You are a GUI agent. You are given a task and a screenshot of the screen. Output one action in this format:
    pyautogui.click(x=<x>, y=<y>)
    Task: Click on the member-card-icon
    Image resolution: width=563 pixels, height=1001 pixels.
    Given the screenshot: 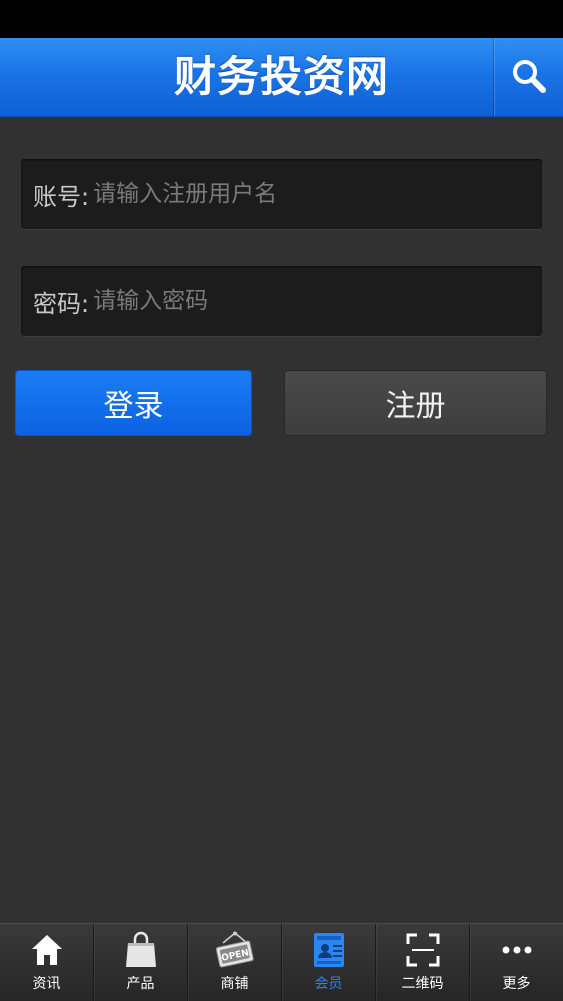 What is the action you would take?
    pyautogui.click(x=328, y=950)
    